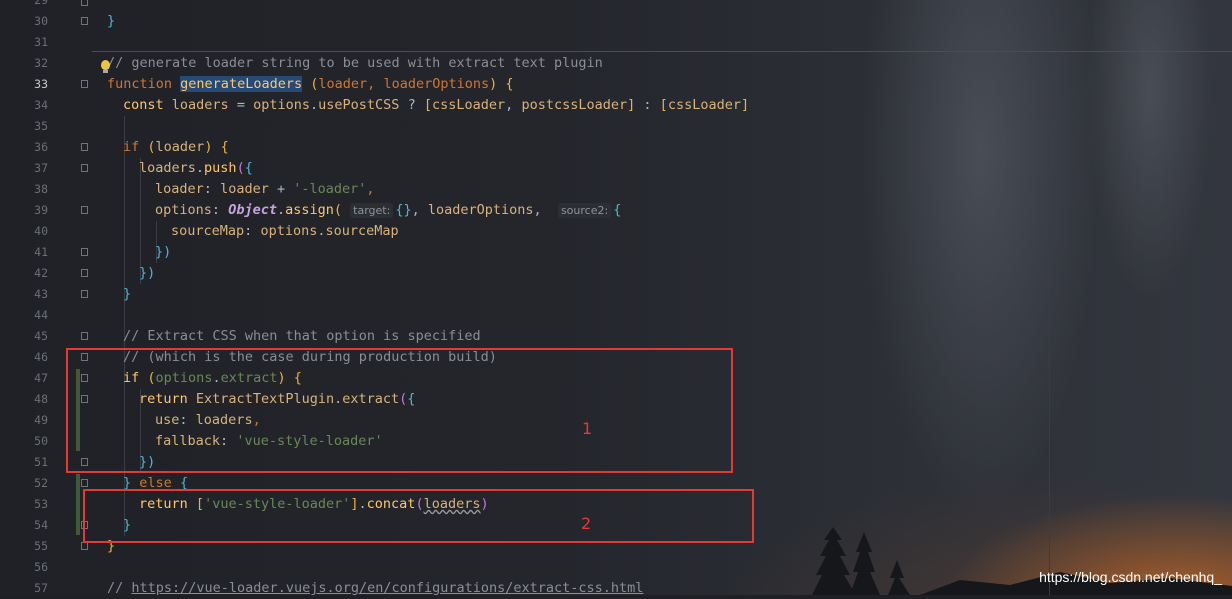  I want to click on function-call: assign, so click(309, 210).